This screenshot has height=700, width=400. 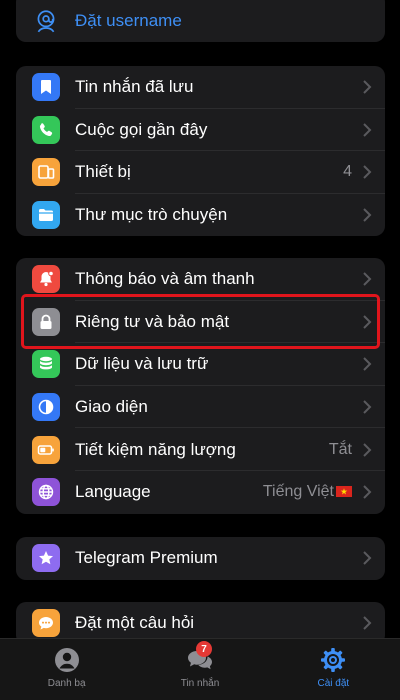 I want to click on at-user-icon, so click(x=46, y=21).